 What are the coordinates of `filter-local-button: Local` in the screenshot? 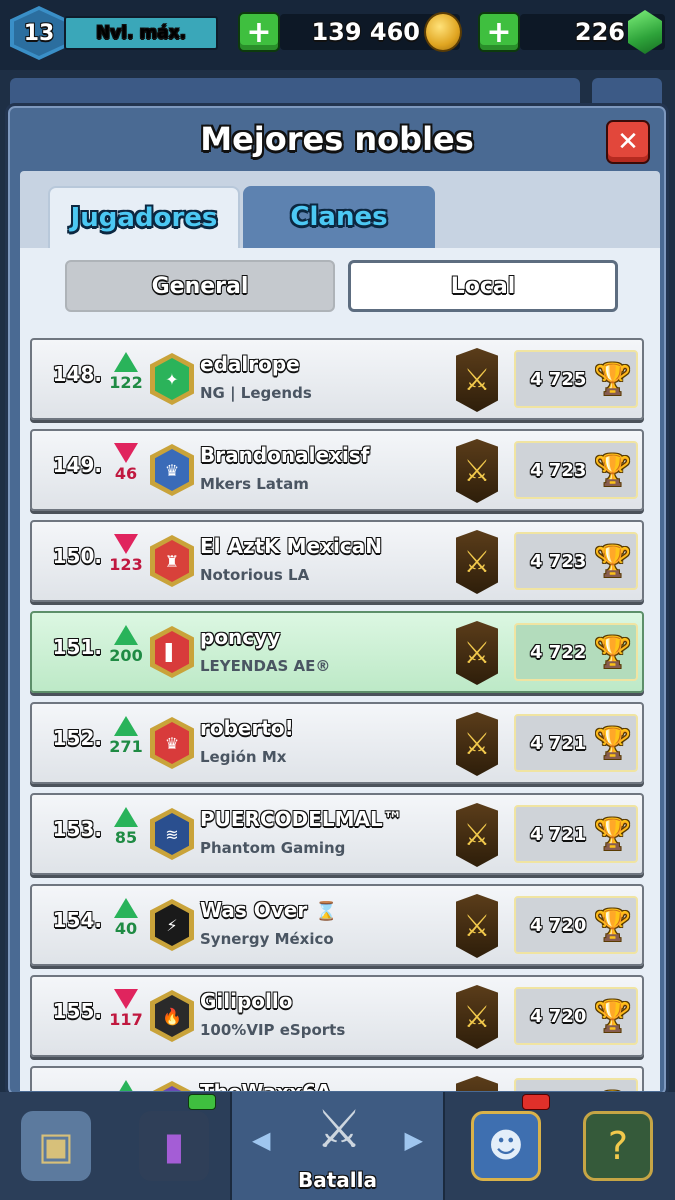 It's located at (483, 286).